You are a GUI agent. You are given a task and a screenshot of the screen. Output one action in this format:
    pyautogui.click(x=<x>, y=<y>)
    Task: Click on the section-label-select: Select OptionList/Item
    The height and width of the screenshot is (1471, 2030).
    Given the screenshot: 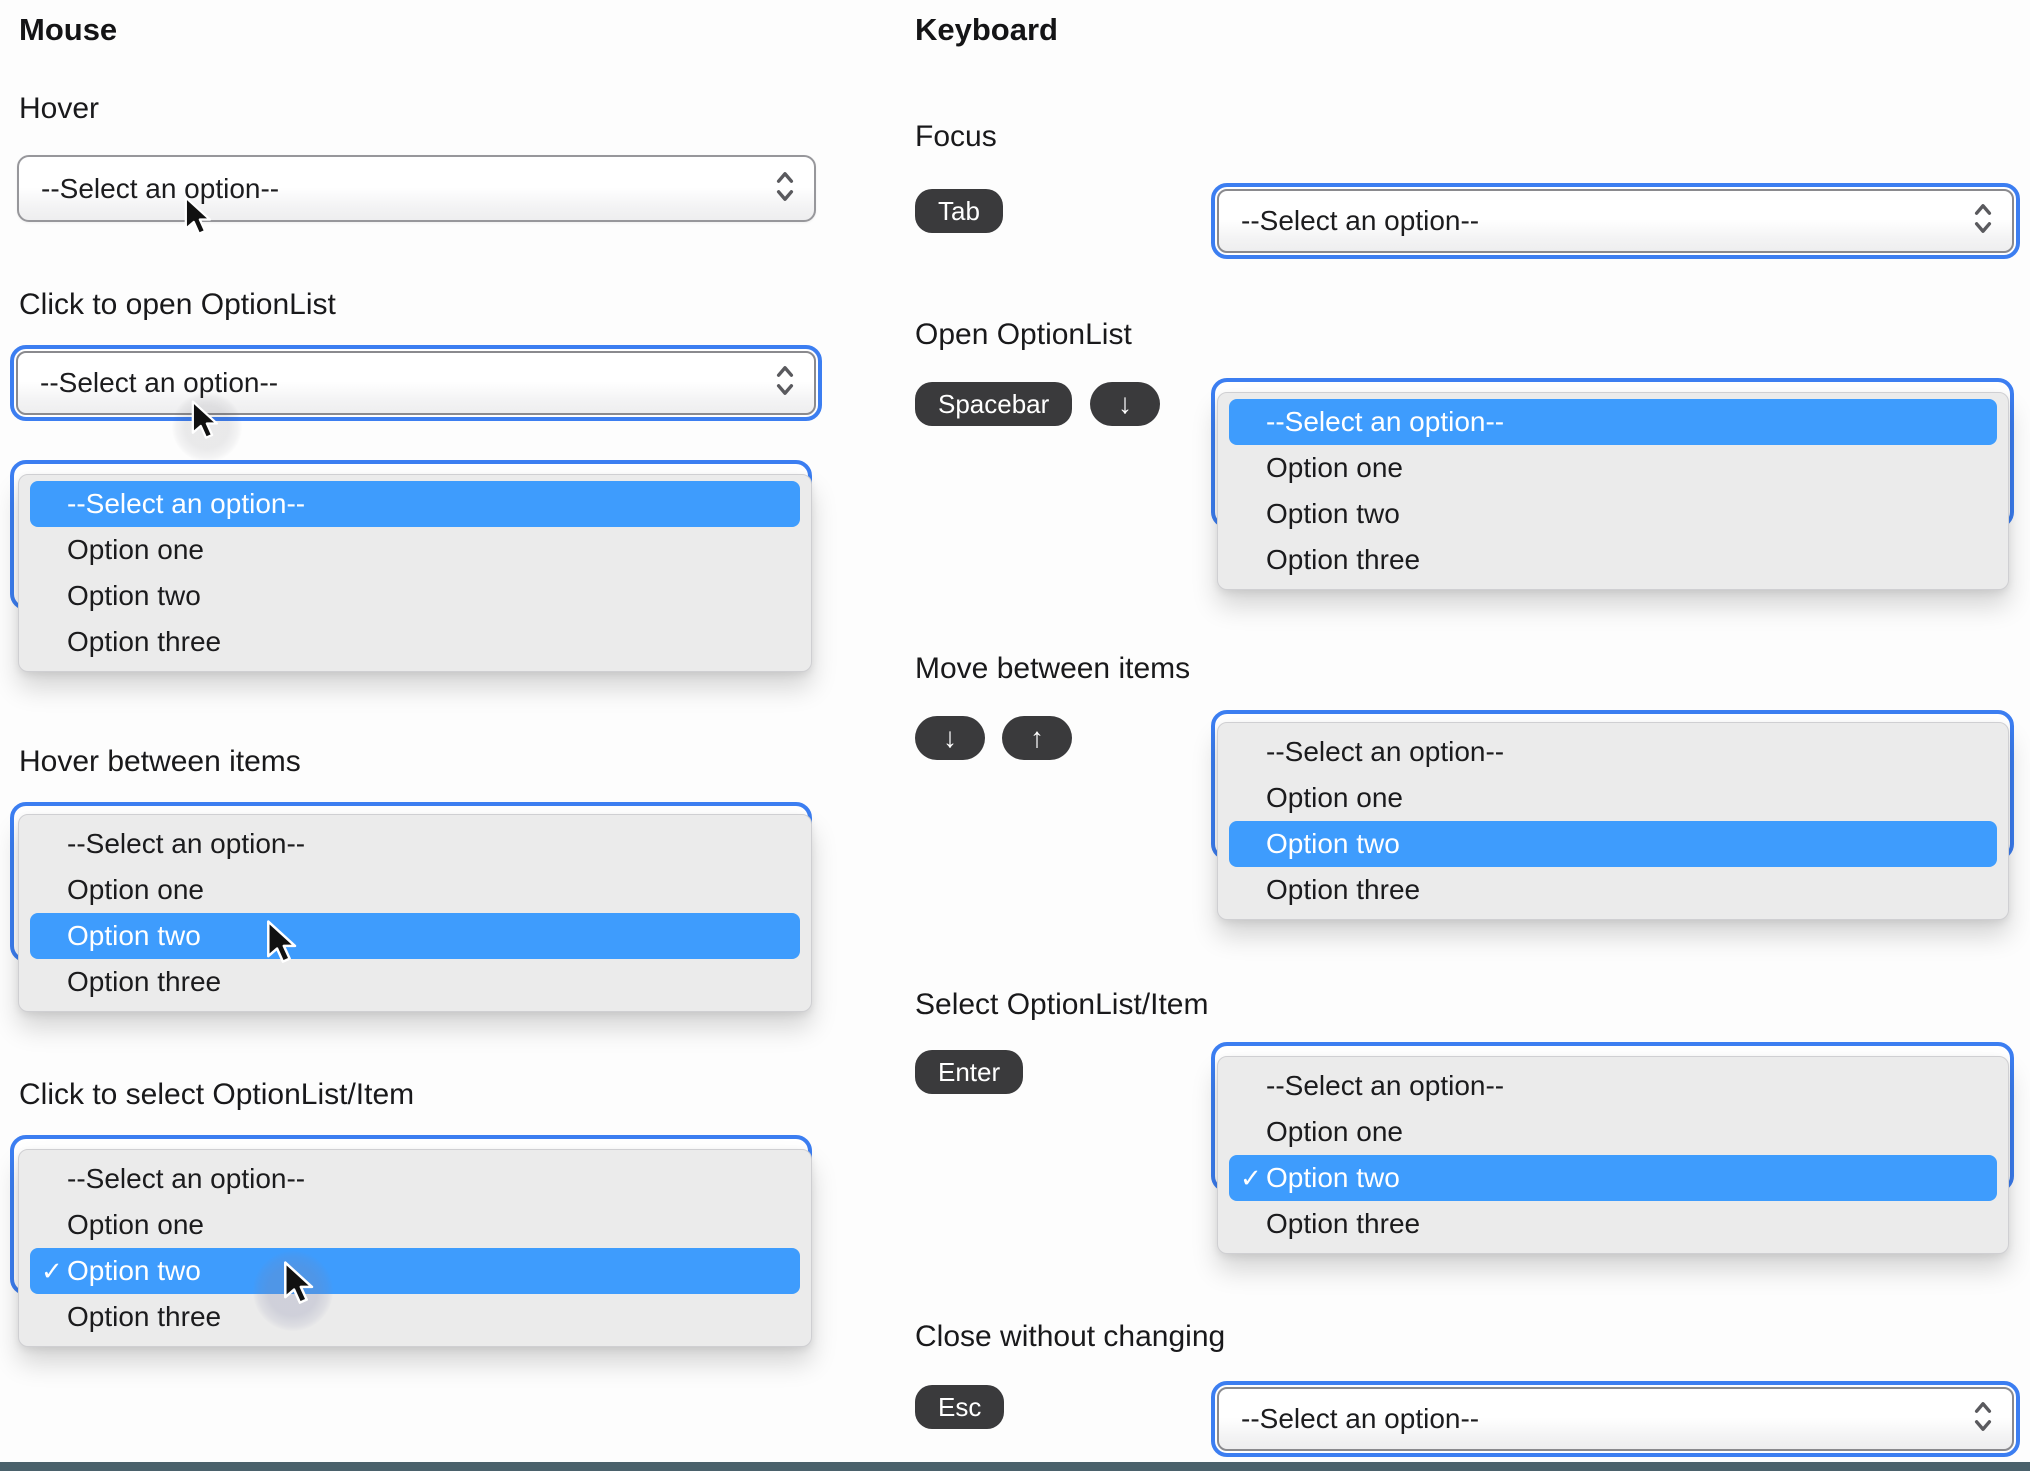 What is the action you would take?
    pyautogui.click(x=1062, y=1004)
    